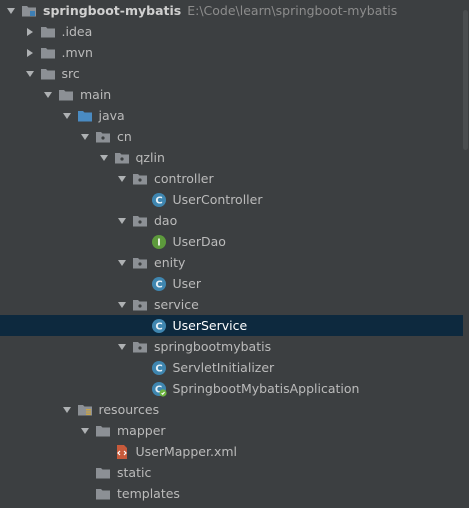 The height and width of the screenshot is (508, 469). Describe the element at coordinates (148, 493) in the screenshot. I see `tree-item-label: templates` at that location.